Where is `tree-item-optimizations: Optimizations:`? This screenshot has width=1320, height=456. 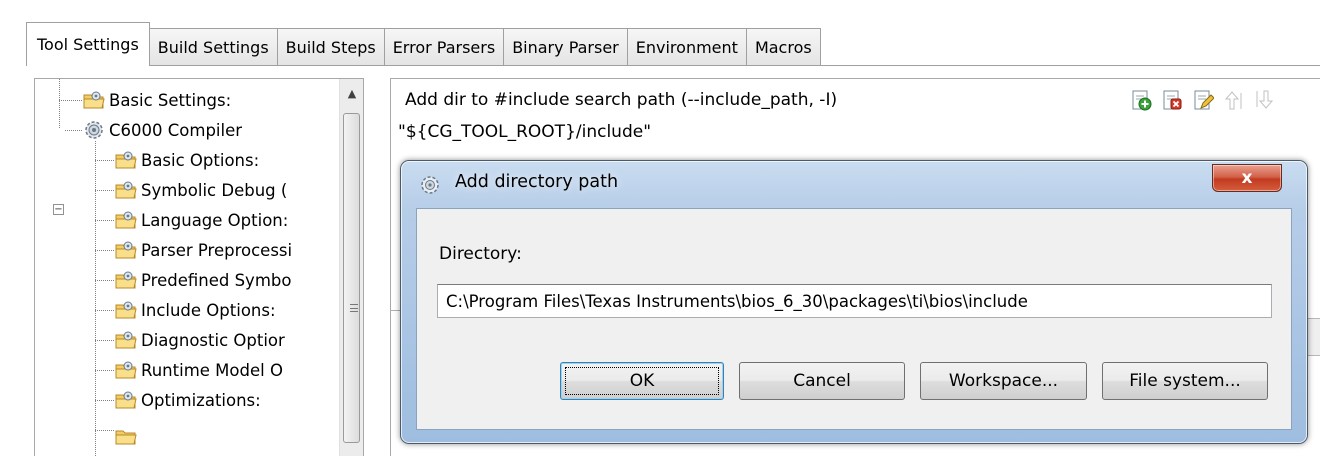 tree-item-optimizations: Optimizations: is located at coordinates (188, 400).